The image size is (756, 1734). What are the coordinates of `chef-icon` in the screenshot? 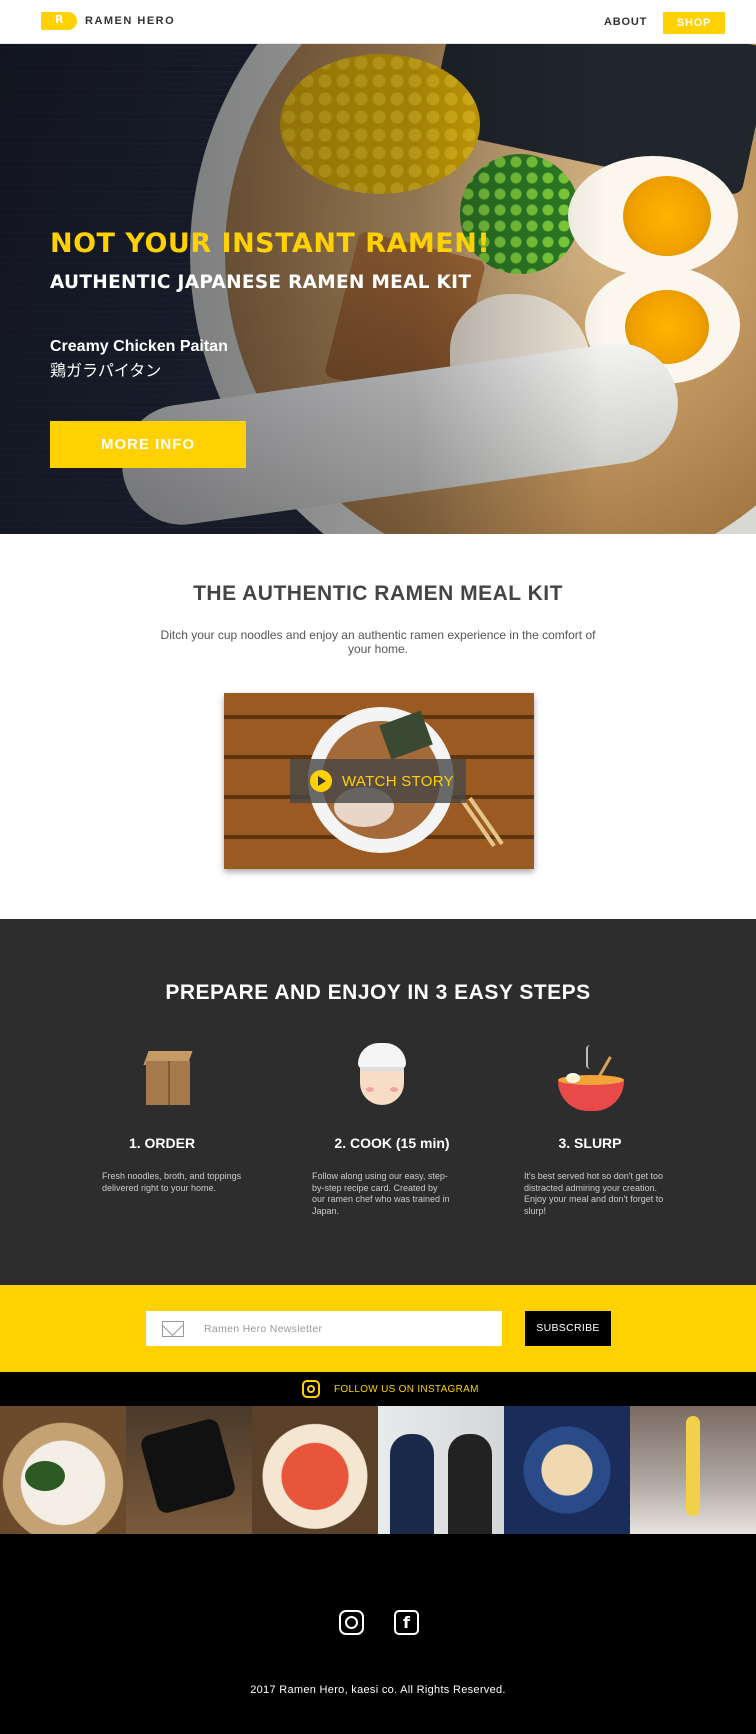 It's located at (383, 1078).